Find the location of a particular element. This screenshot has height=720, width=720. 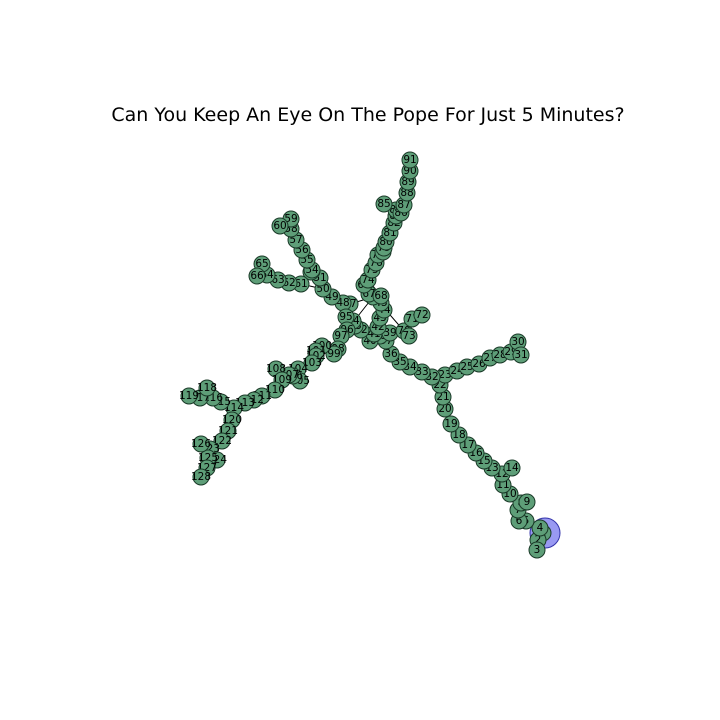

node-label: 36 is located at coordinates (391, 354).